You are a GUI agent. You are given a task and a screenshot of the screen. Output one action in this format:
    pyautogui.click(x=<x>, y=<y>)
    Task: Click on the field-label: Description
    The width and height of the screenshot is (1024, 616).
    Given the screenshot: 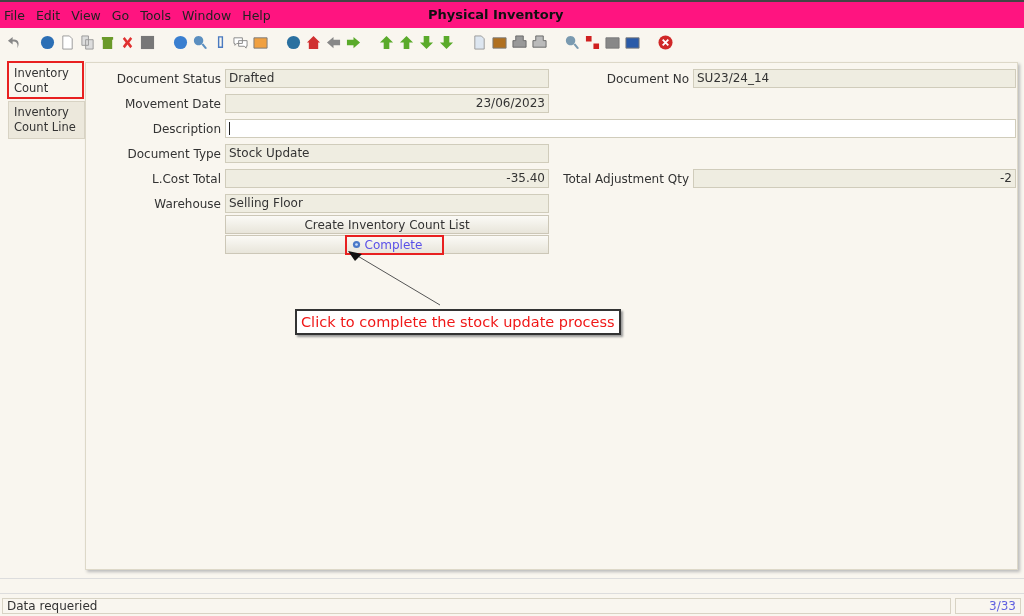 What is the action you would take?
    pyautogui.click(x=186, y=128)
    